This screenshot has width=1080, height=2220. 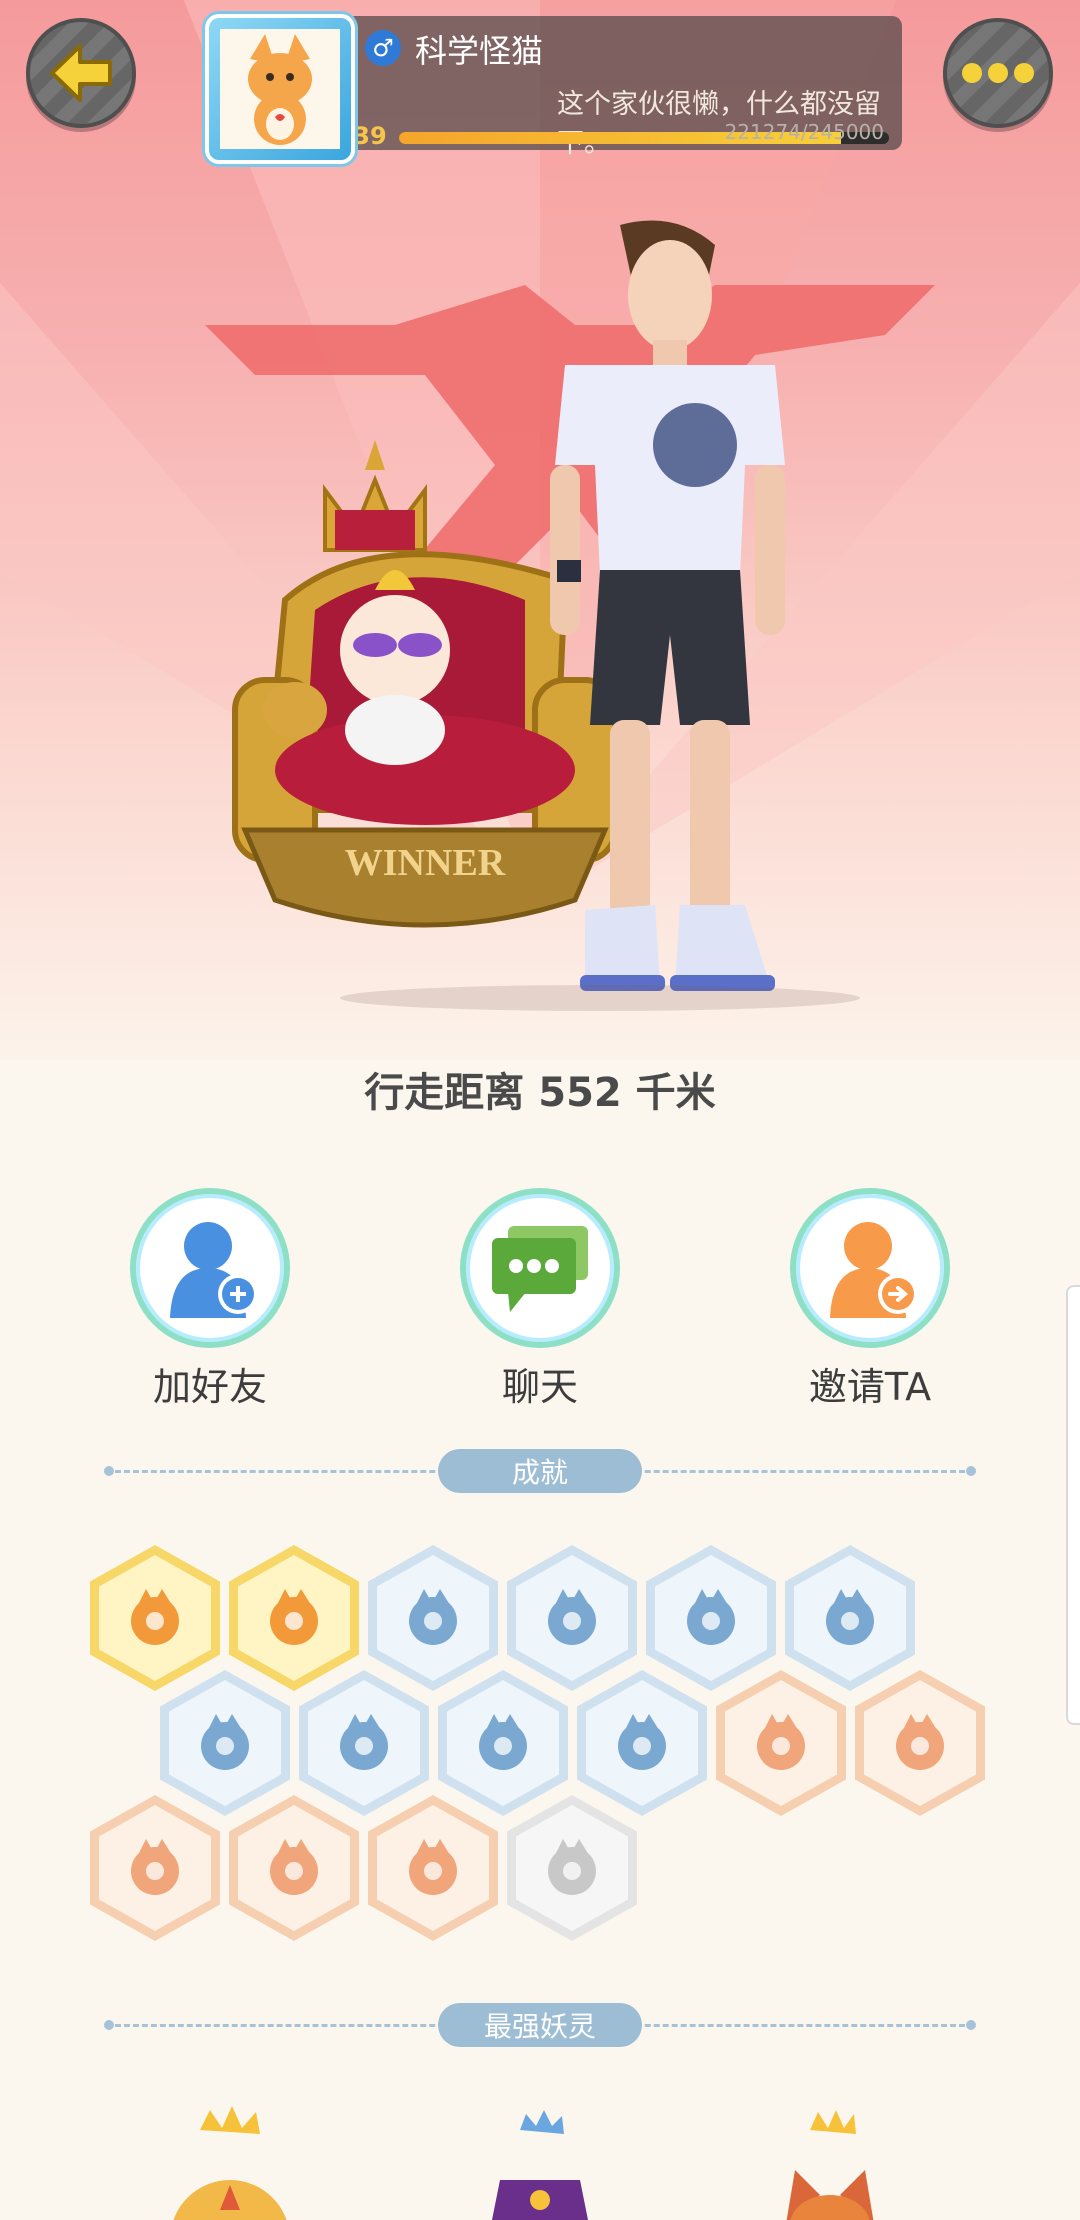 I want to click on ground-shadow, so click(x=600, y=998).